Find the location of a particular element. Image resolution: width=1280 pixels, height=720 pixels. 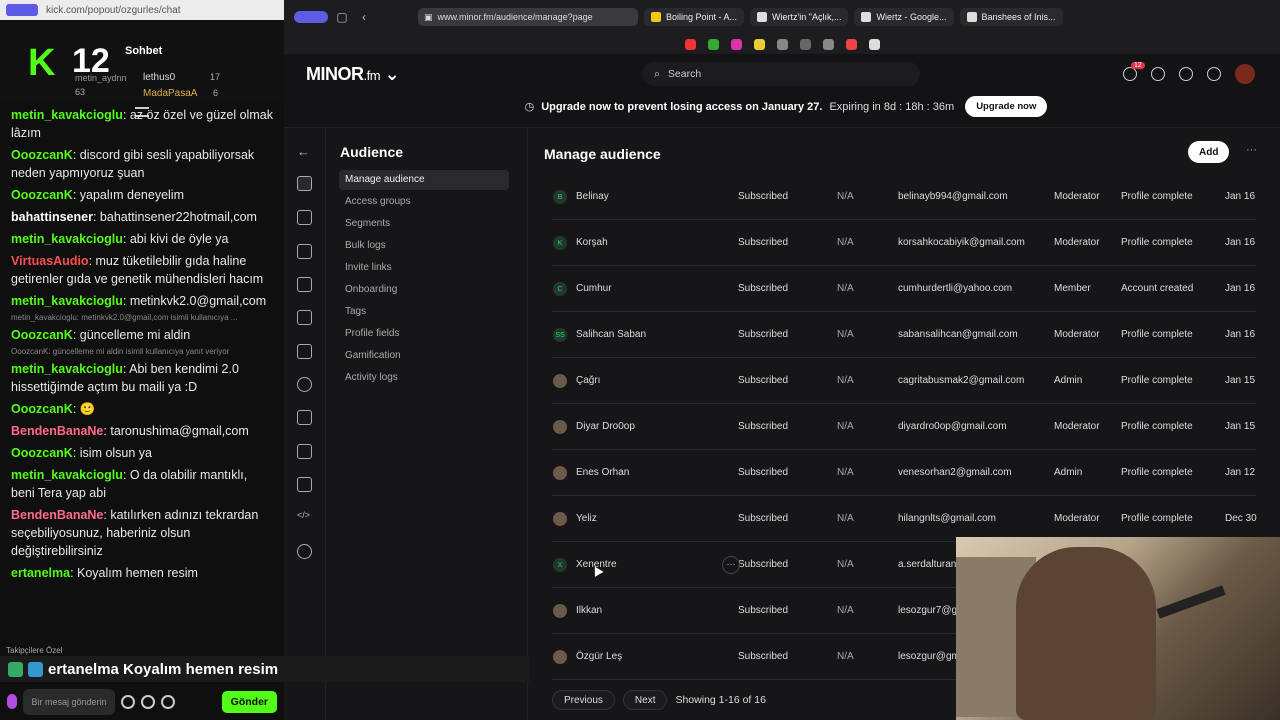

bolt-icon is located at coordinates (304, 284).